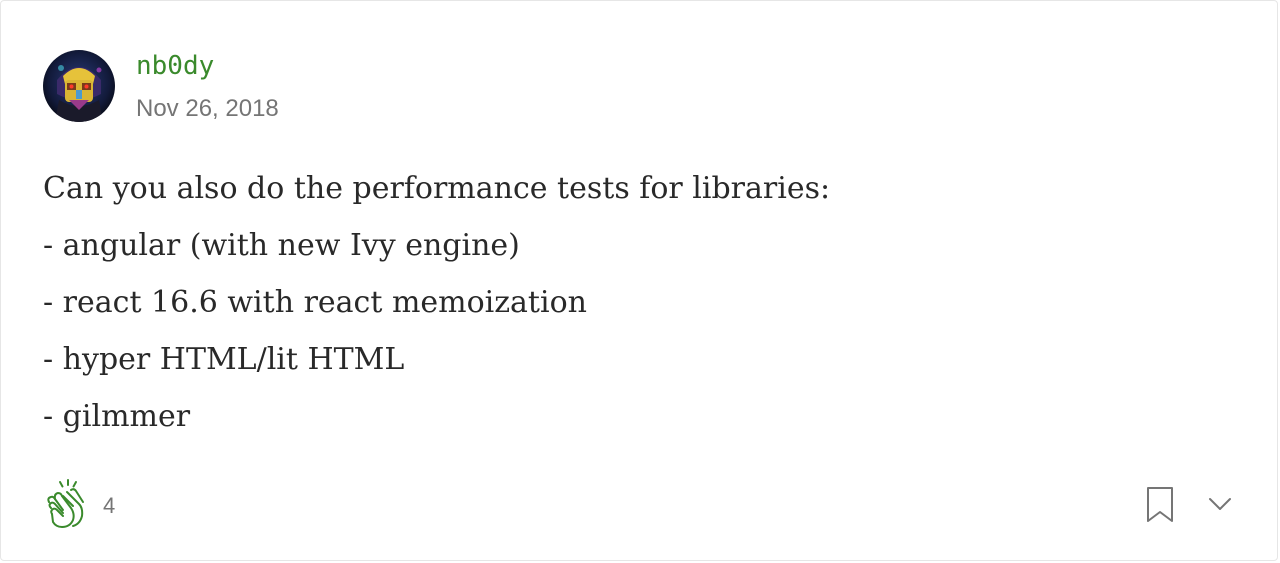 The image size is (1280, 563). I want to click on avatar-image, so click(79, 86).